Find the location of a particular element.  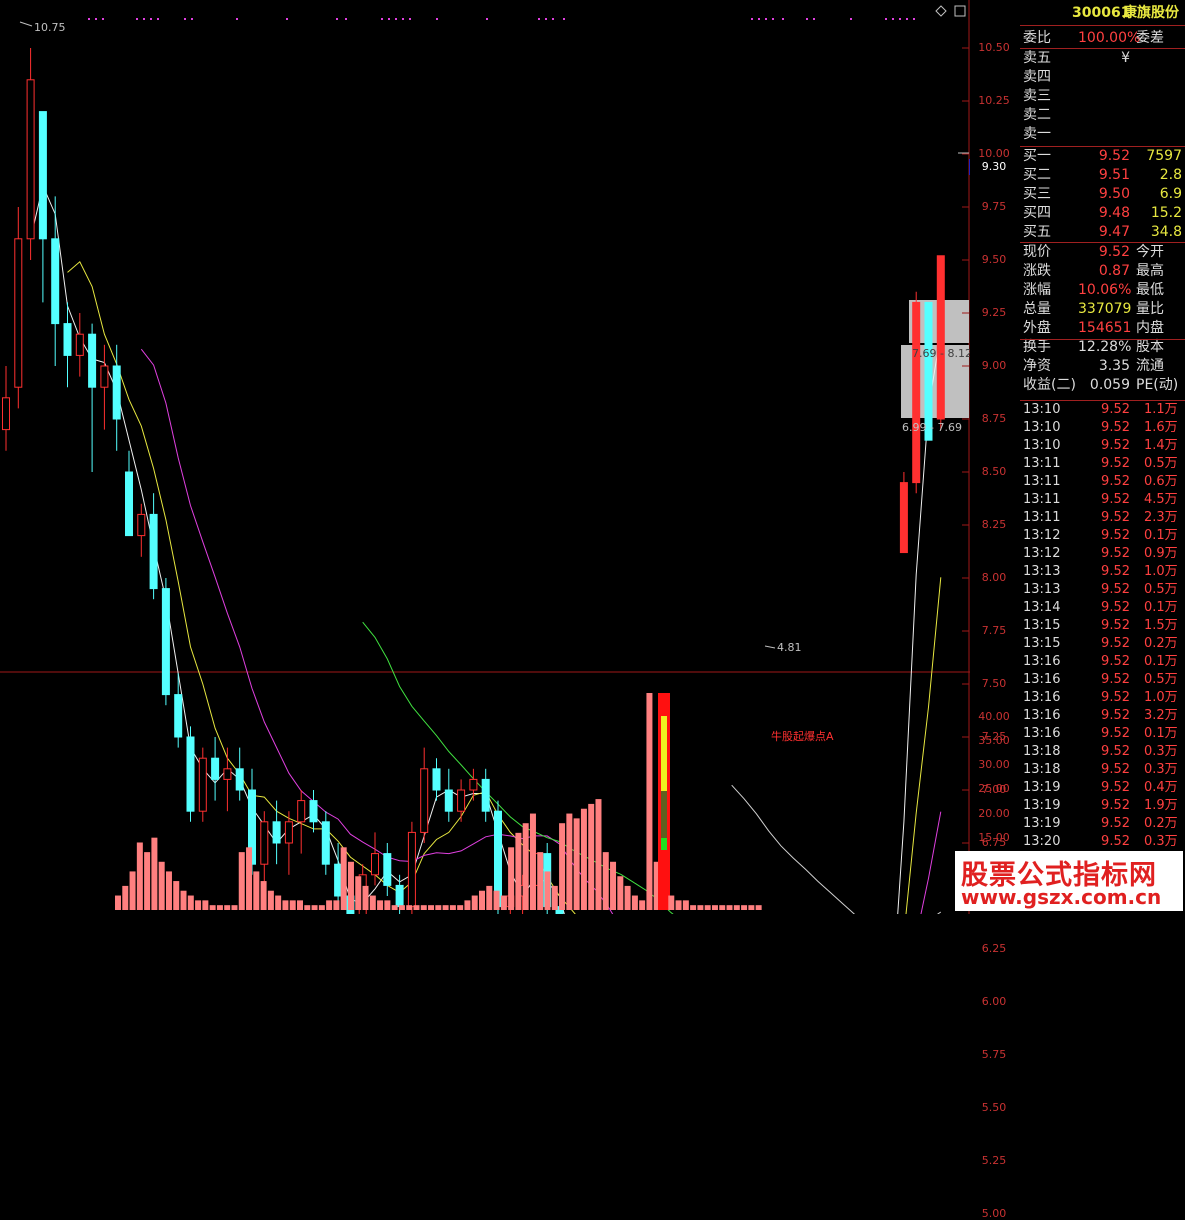

price-tick-label: 6.00 is located at coordinates (994, 1001).